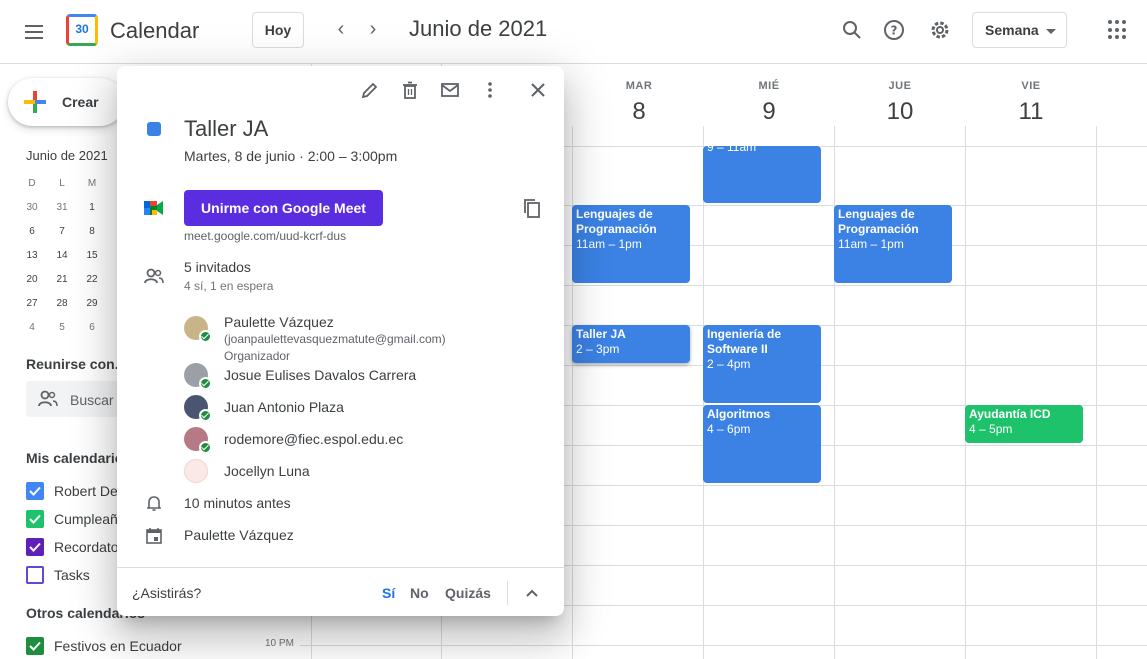 This screenshot has width=1147, height=659. What do you see at coordinates (1031, 112) in the screenshot?
I see `day-number: 11` at bounding box center [1031, 112].